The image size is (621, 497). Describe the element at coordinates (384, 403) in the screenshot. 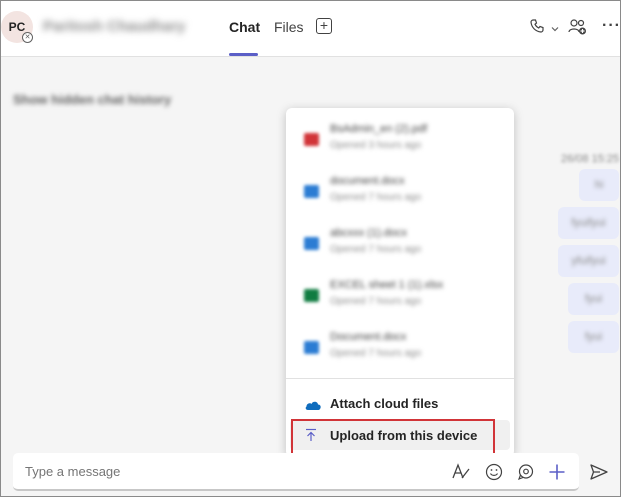

I see `attach-cloud-files-label: Attach cloud files` at that location.